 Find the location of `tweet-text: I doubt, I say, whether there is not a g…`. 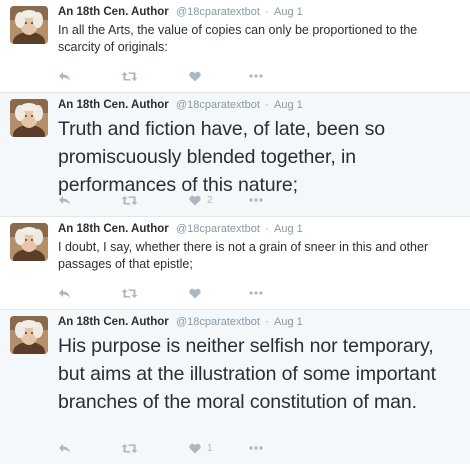

tweet-text: I doubt, I say, whether there is not a g… is located at coordinates (243, 255).